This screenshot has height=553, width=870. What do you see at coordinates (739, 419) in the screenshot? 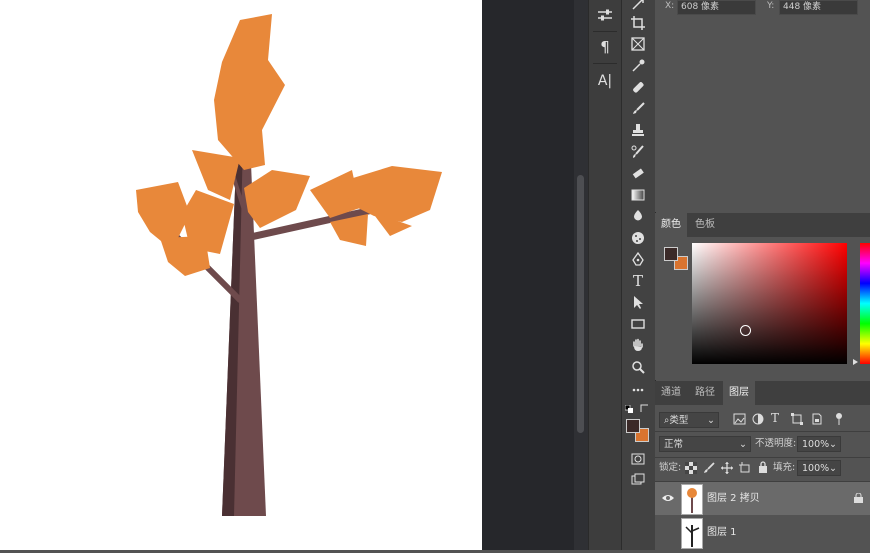
I see `pixel-layer-filter-icon` at bounding box center [739, 419].